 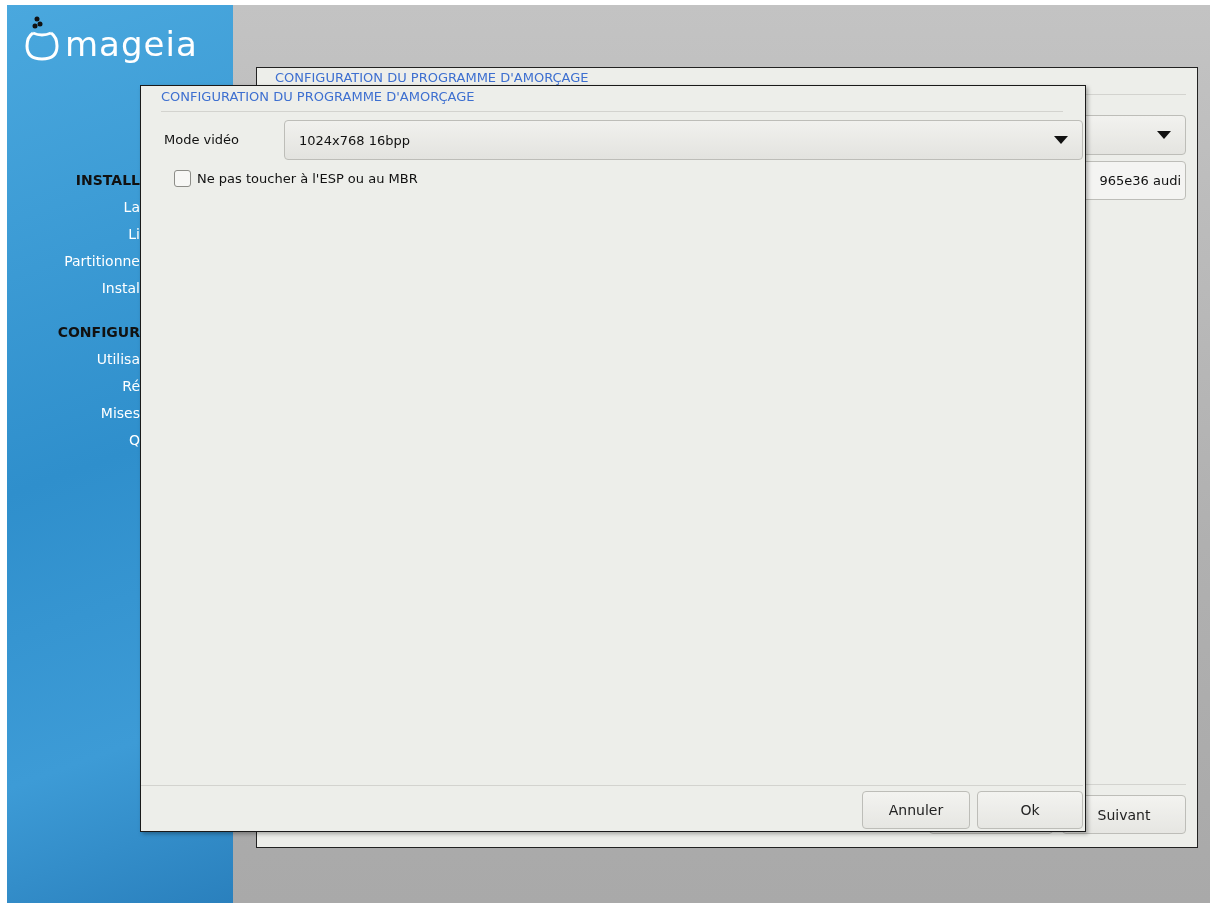 I want to click on cauldron-logo-icon, so click(x=42, y=38).